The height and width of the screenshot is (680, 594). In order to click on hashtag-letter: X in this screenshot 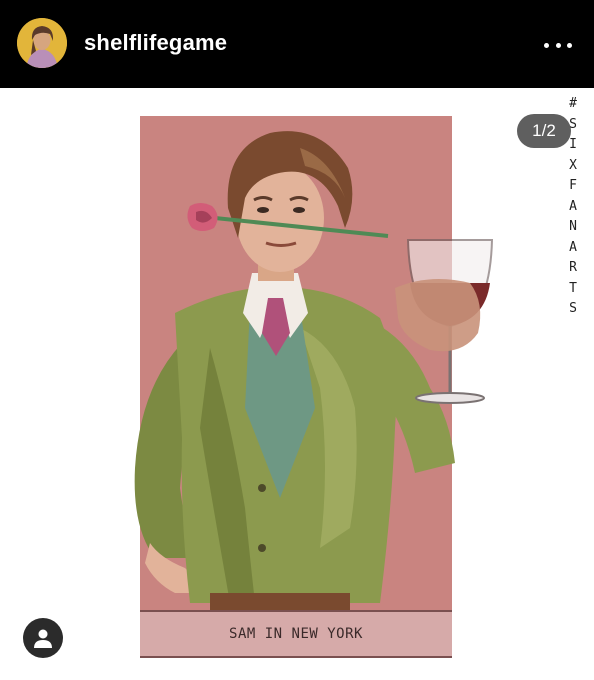, I will do `click(573, 165)`.